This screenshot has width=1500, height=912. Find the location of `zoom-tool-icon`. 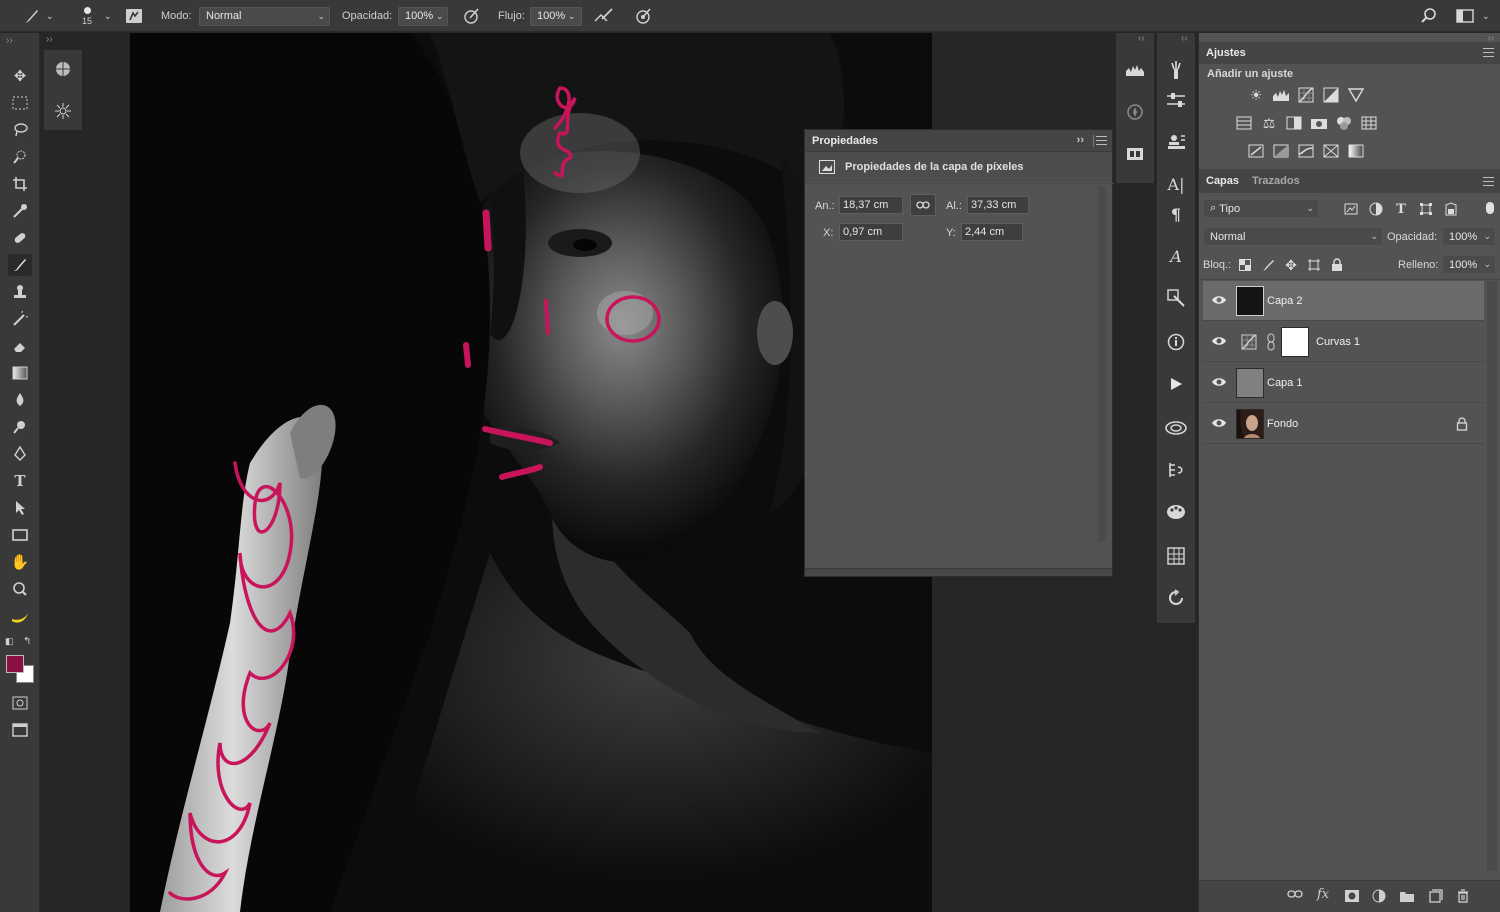

zoom-tool-icon is located at coordinates (20, 589).